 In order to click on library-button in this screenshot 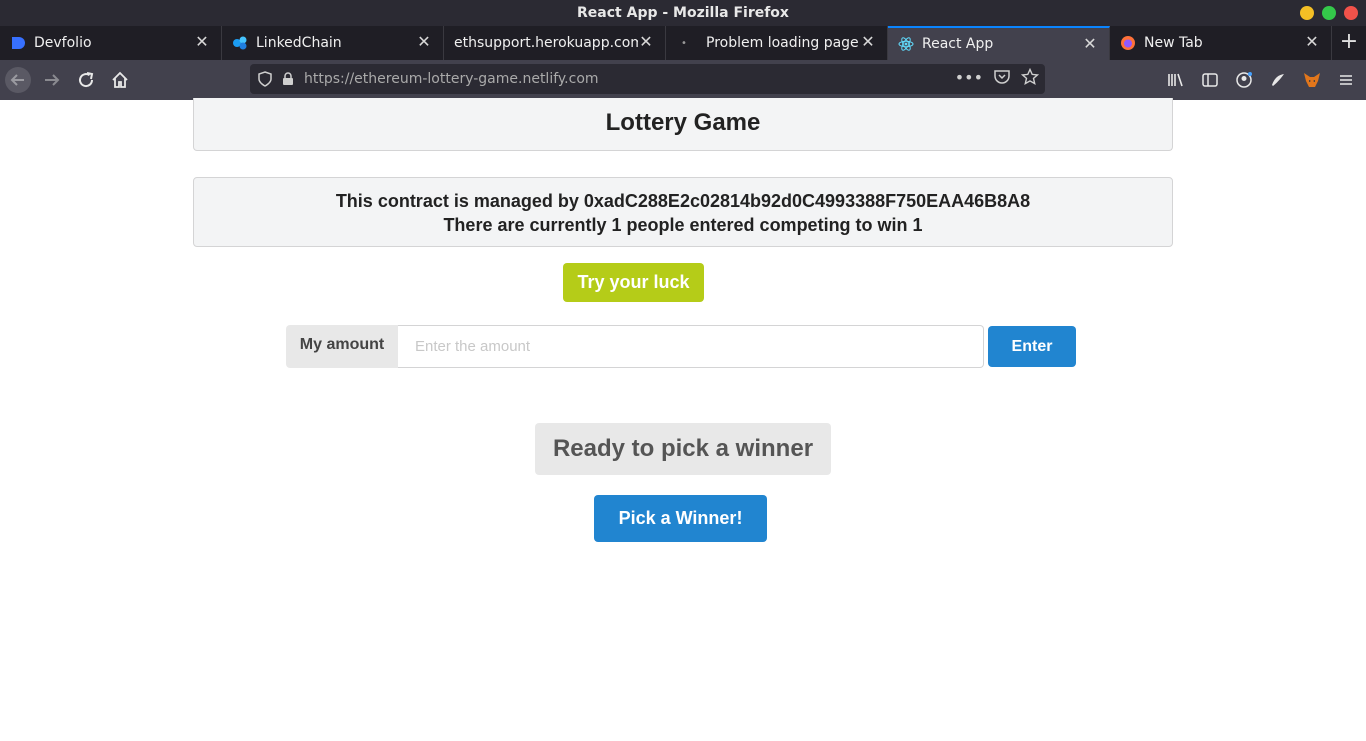, I will do `click(1176, 80)`.